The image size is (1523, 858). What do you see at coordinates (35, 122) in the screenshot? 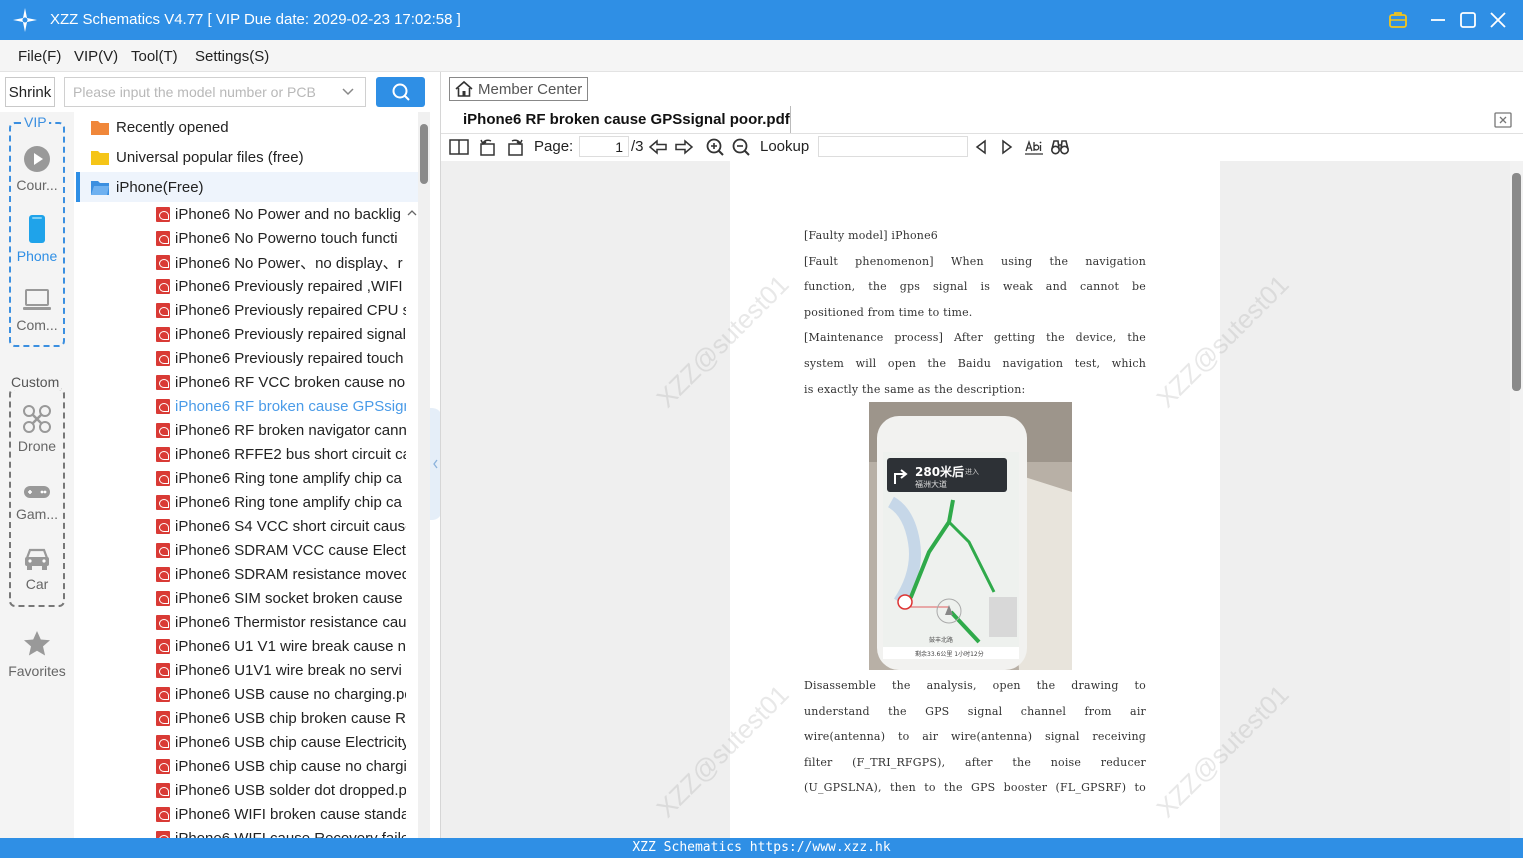
I see `vip-group-label: VIP` at bounding box center [35, 122].